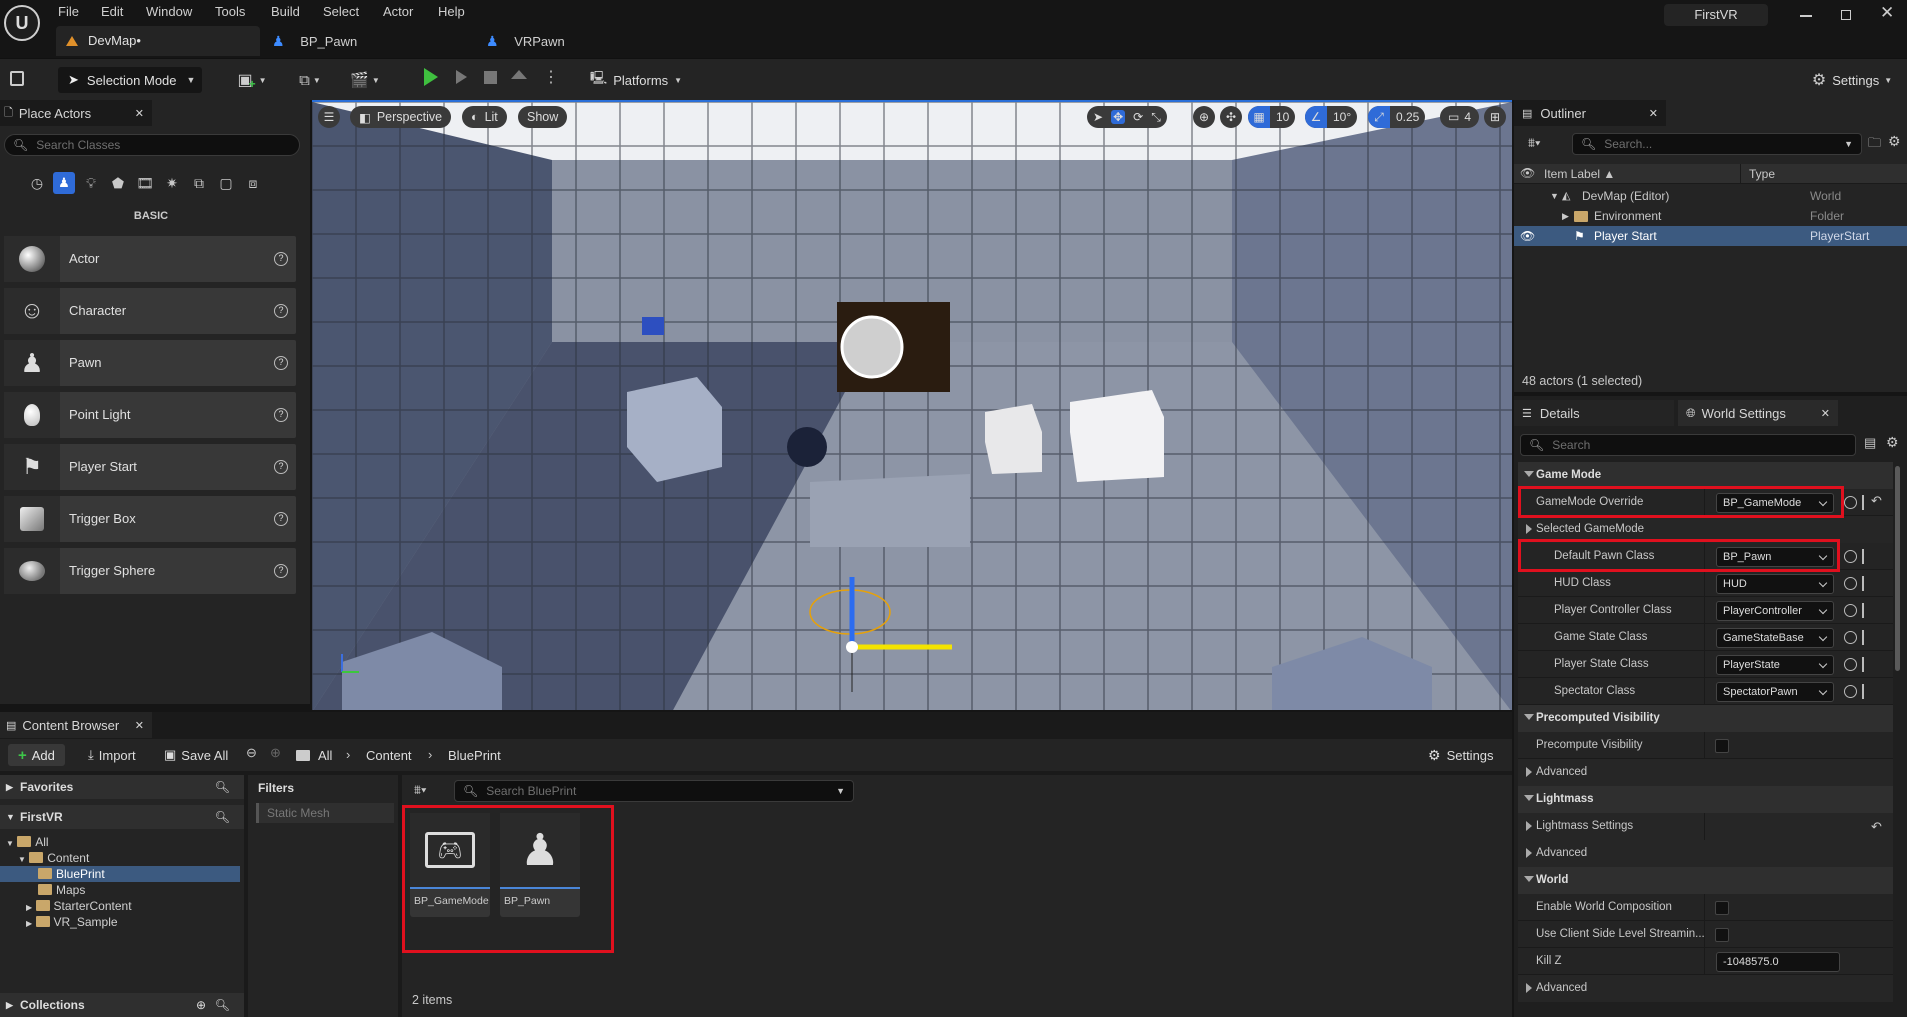 This screenshot has height=1017, width=1907. I want to click on move-tool-icon: ✥, so click(1118, 117).